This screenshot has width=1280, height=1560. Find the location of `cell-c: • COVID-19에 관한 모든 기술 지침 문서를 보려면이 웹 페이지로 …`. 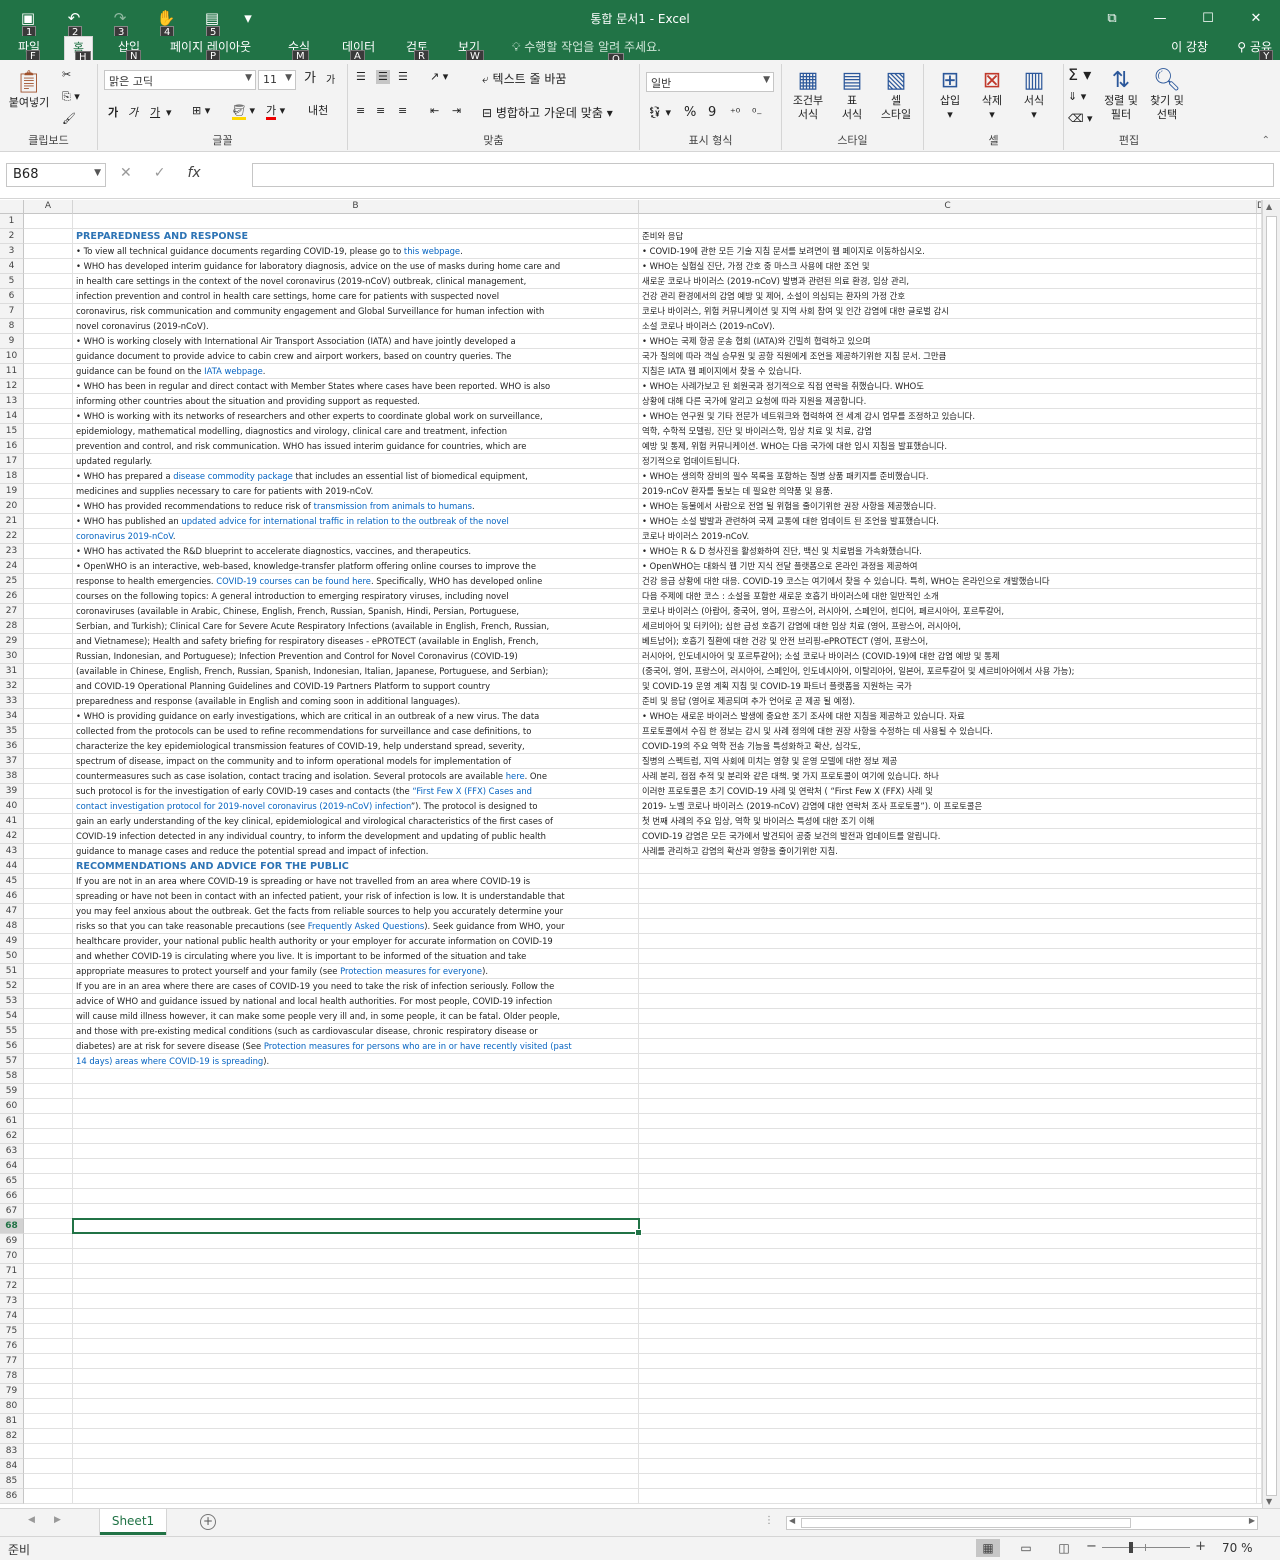

cell-c: • COVID-19에 관한 모든 기술 지침 문서를 보려면이 웹 페이지로 … is located at coordinates (948, 251).